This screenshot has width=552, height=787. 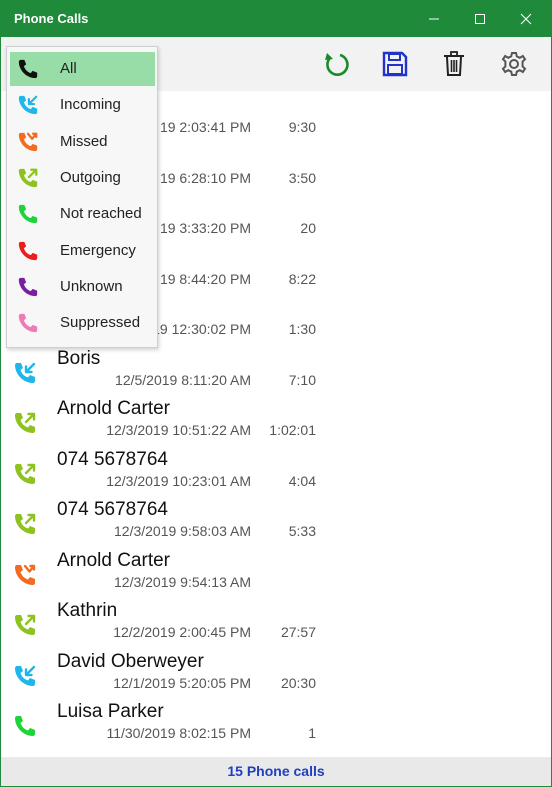 I want to click on call-datetime: 12/2/2019 2:00:45 PM, so click(x=182, y=632).